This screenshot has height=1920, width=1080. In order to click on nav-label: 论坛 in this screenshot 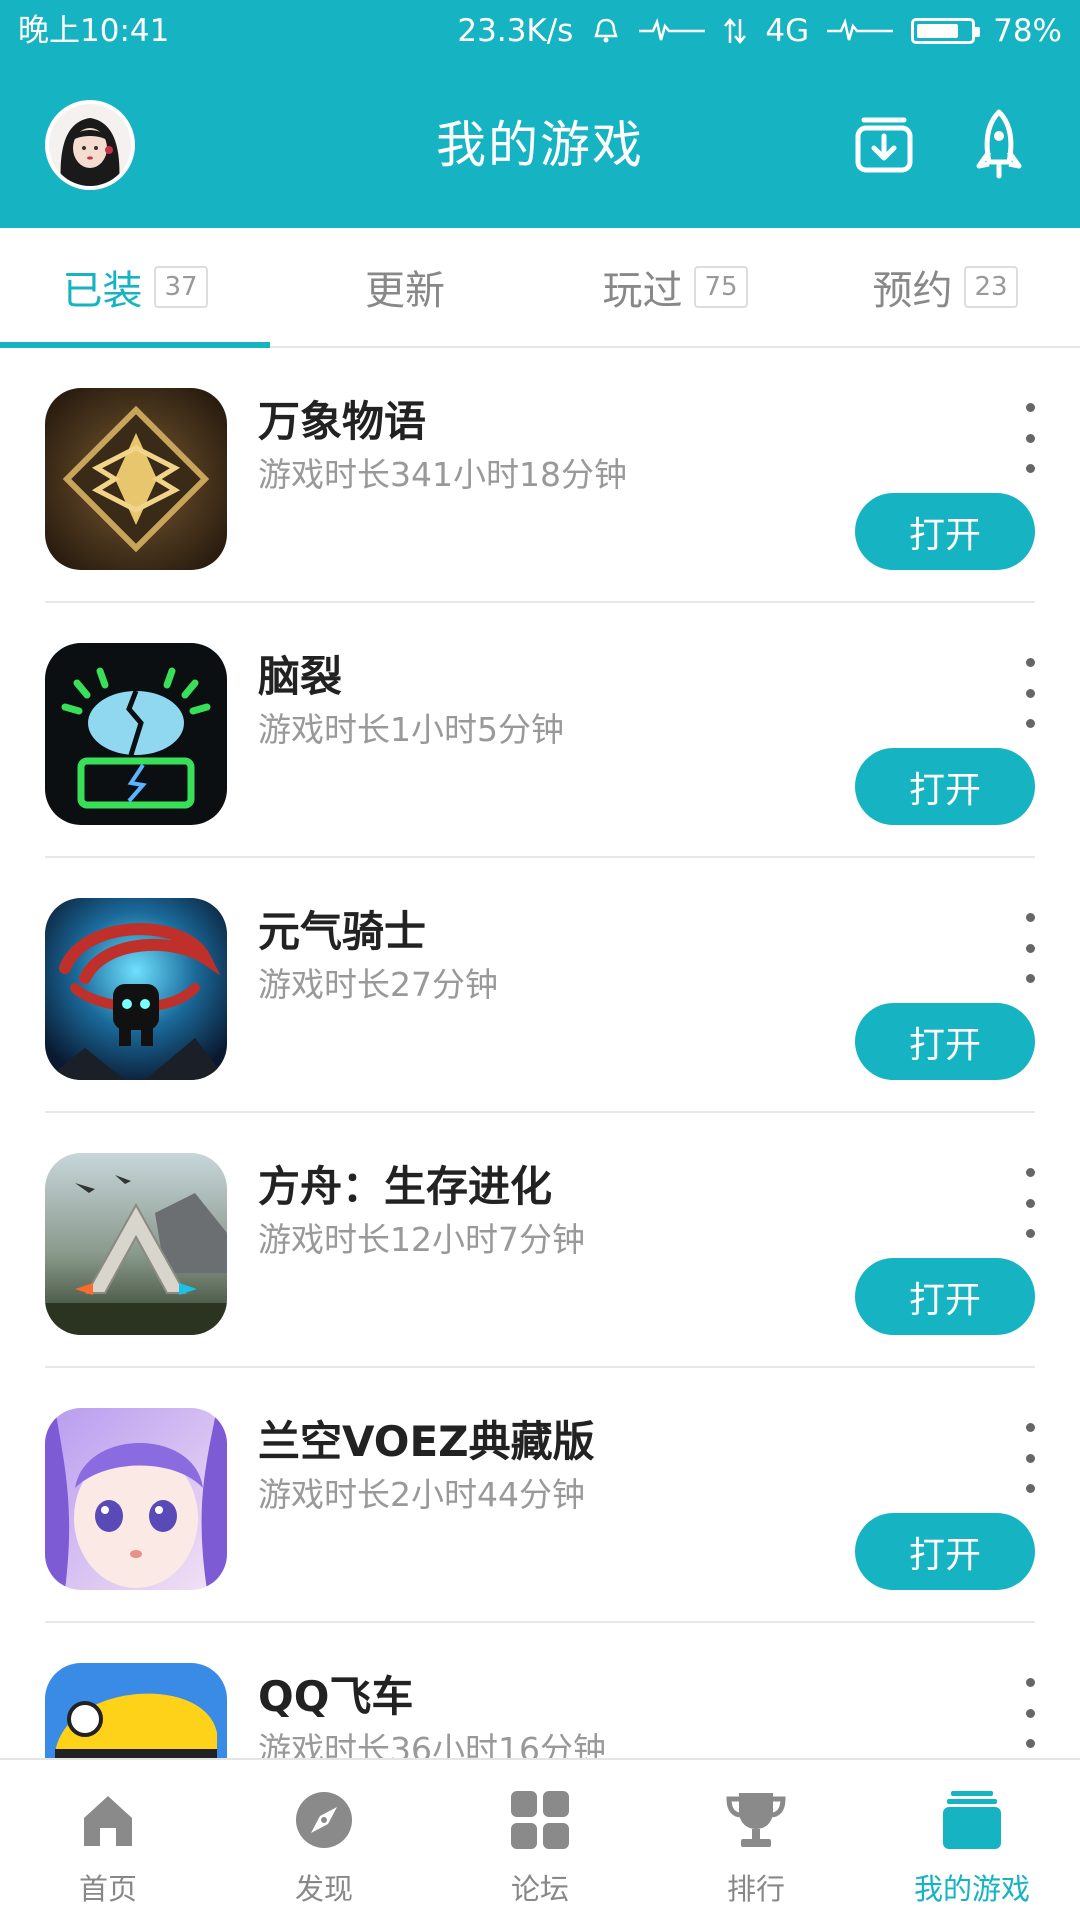, I will do `click(539, 1889)`.